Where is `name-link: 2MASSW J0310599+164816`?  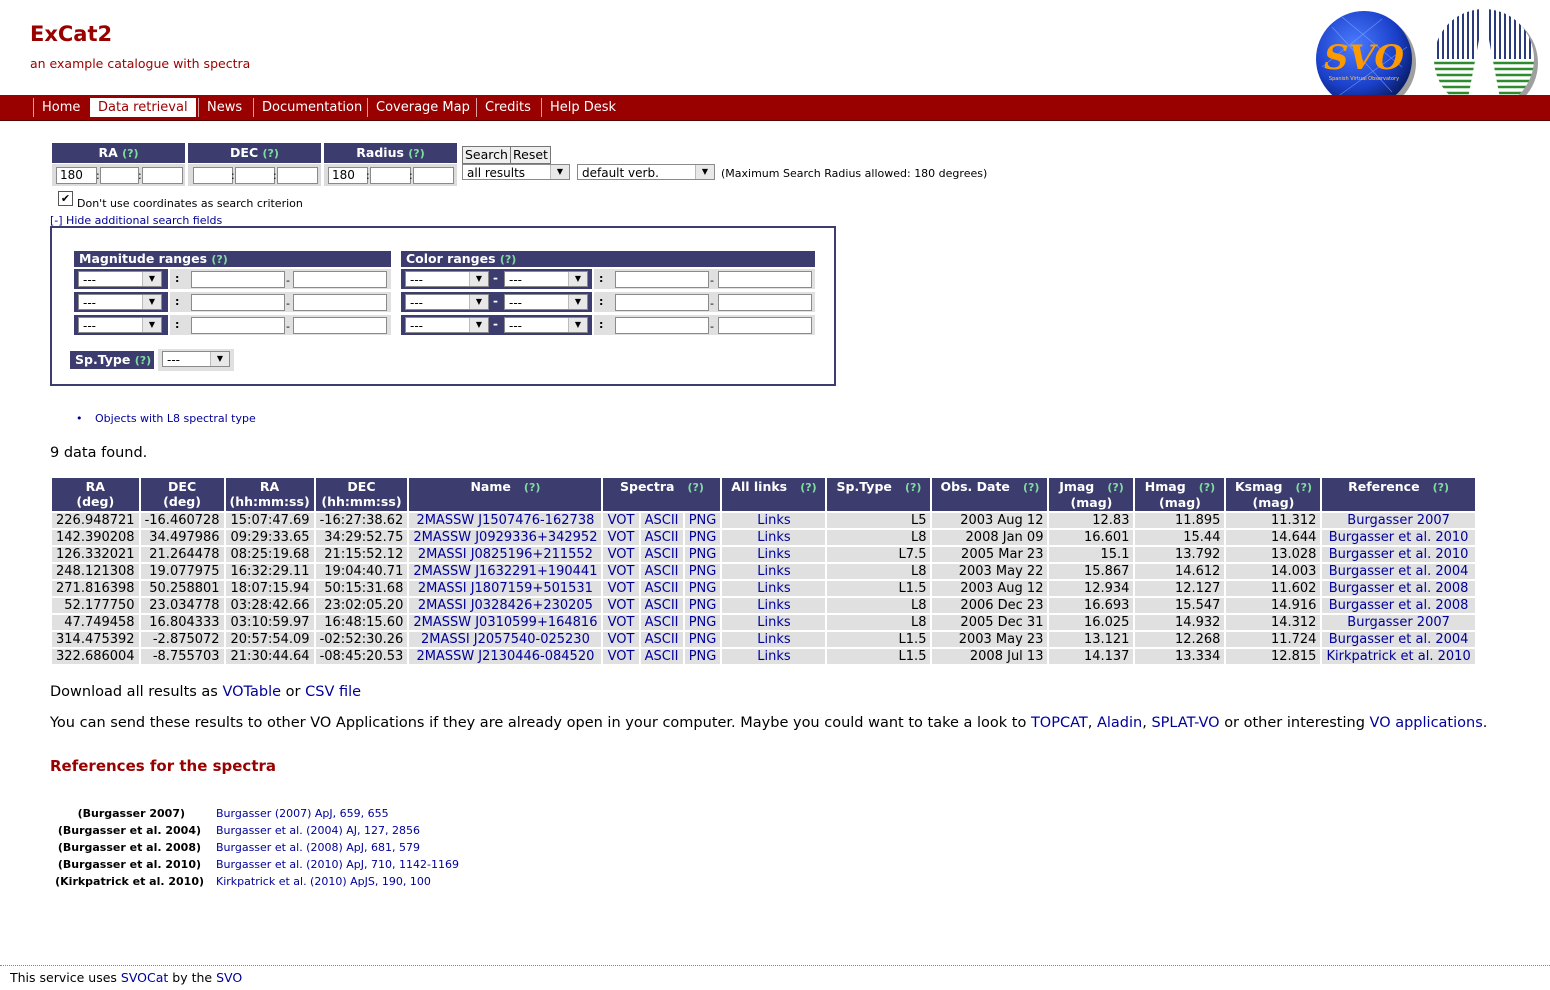
name-link: 2MASSW J0310599+164816 is located at coordinates (505, 622).